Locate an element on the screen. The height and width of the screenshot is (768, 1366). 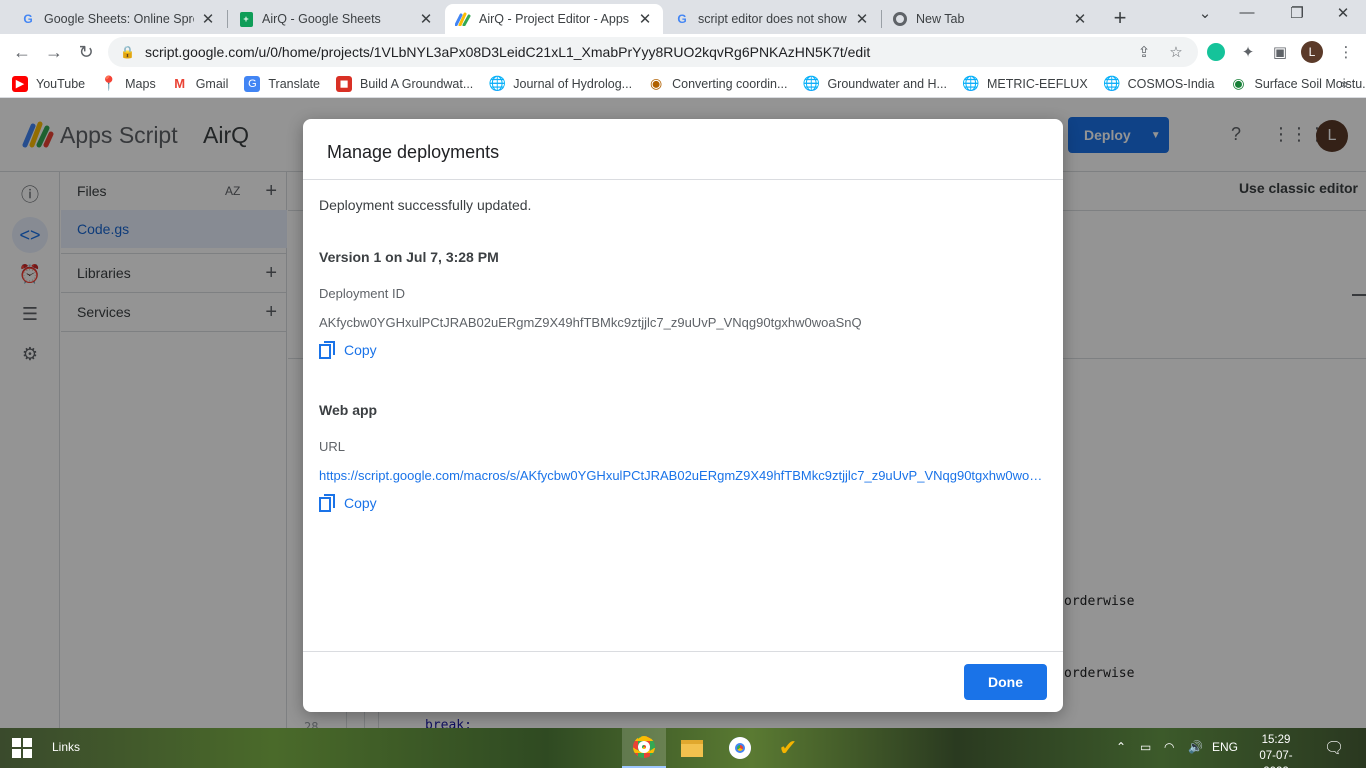
maps-pin-icon: 📍 is located at coordinates (109, 83).